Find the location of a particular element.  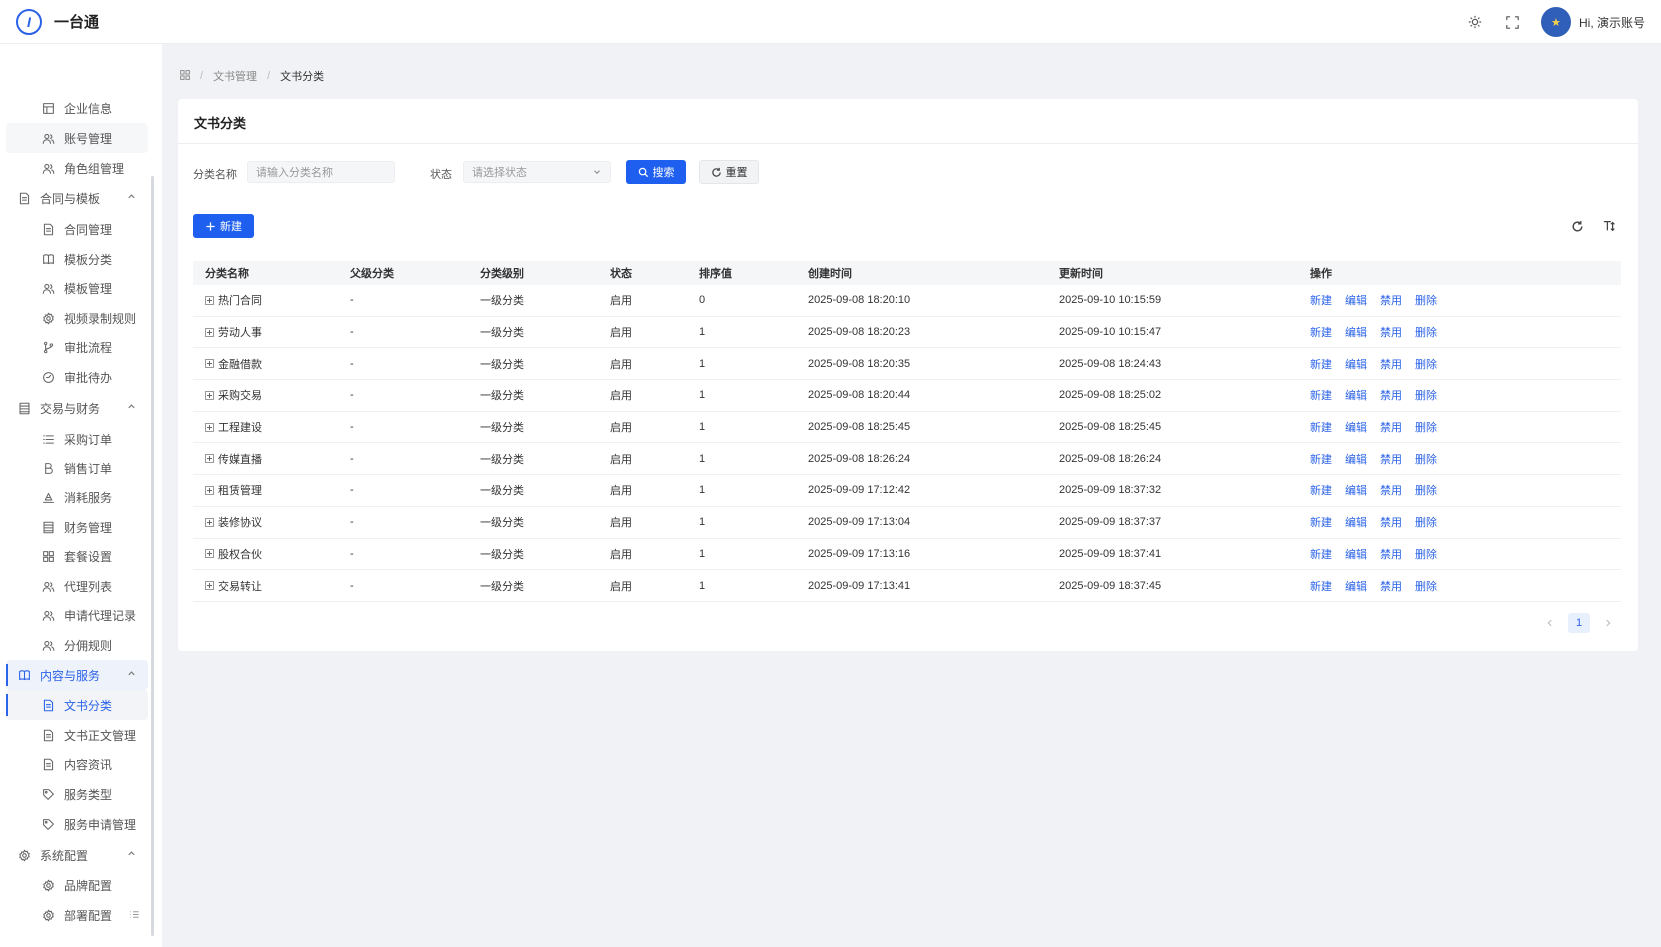

reset-button: 重置 is located at coordinates (729, 172).